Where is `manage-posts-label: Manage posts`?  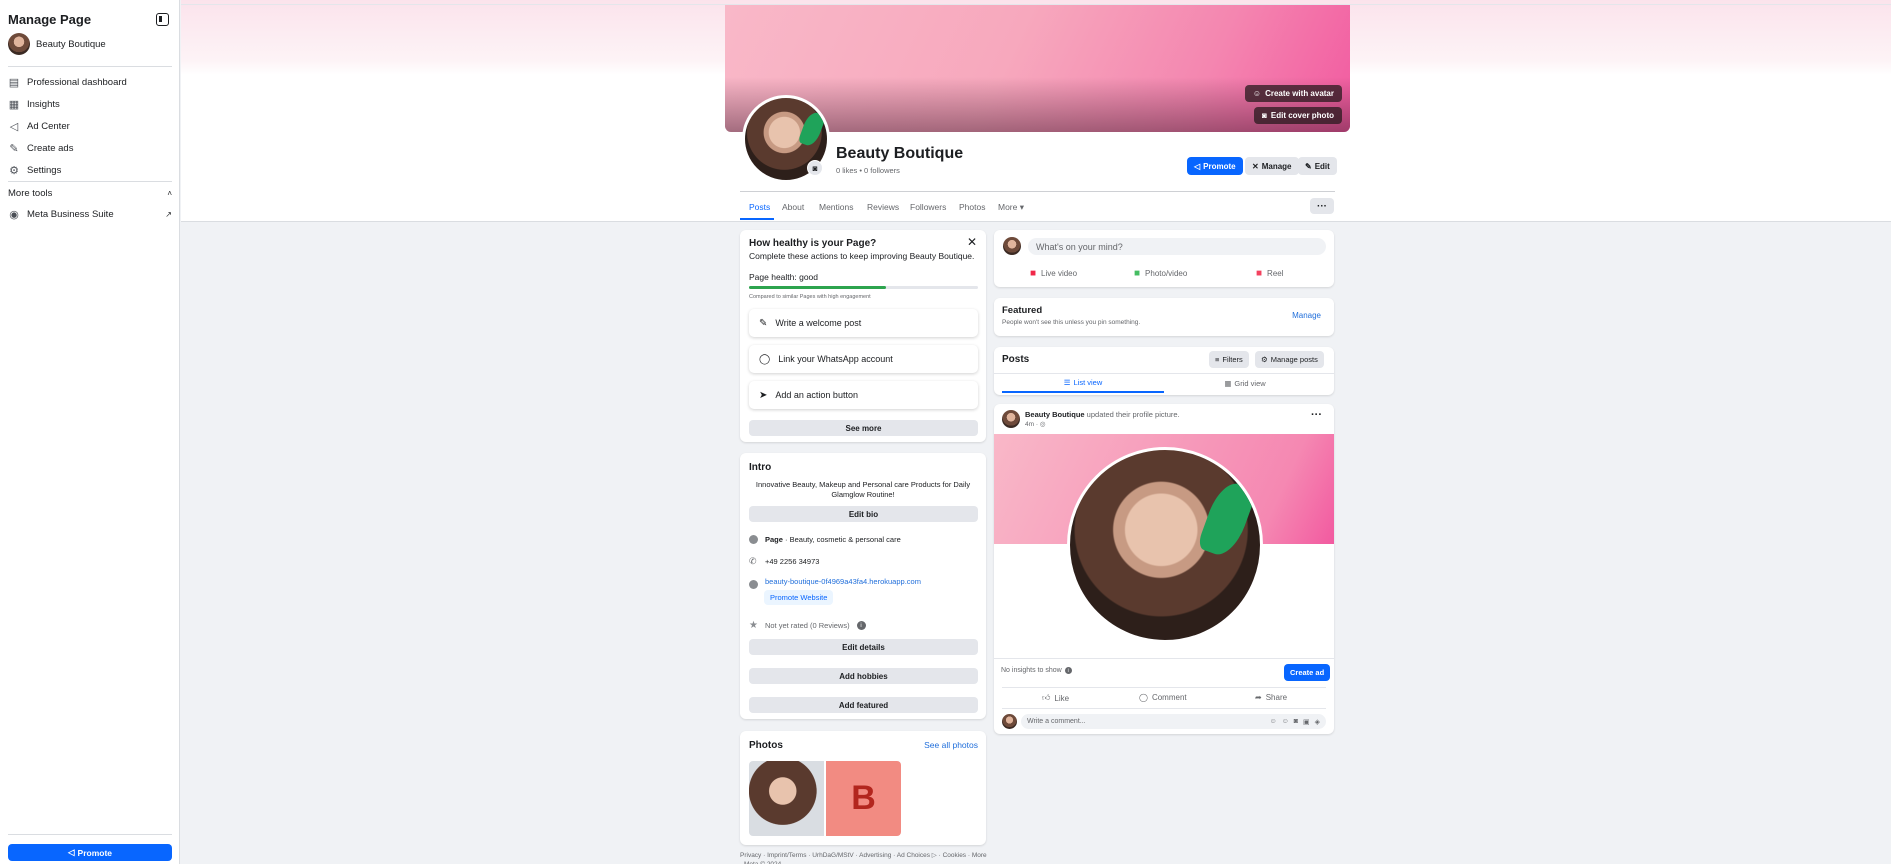
manage-posts-label: Manage posts is located at coordinates (1294, 359).